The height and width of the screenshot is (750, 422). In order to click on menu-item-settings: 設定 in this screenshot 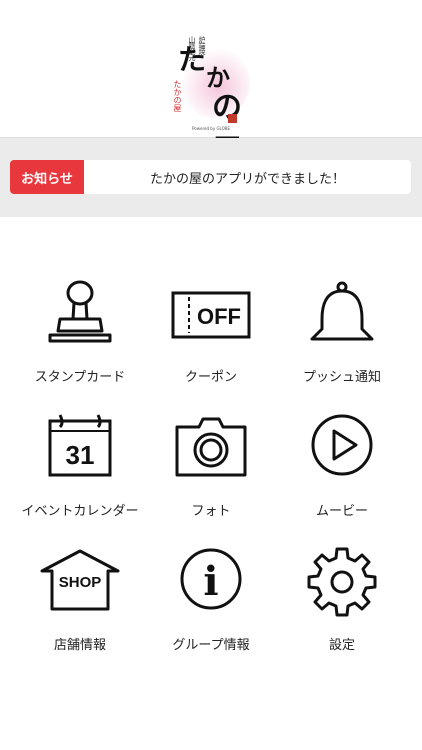, I will do `click(342, 607)`.